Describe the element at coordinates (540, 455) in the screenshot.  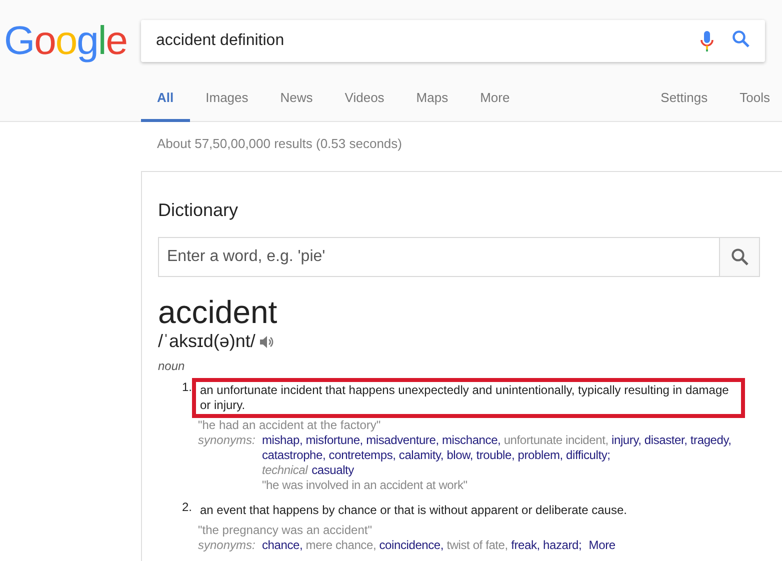
I see `synonym-link: problem,` at that location.